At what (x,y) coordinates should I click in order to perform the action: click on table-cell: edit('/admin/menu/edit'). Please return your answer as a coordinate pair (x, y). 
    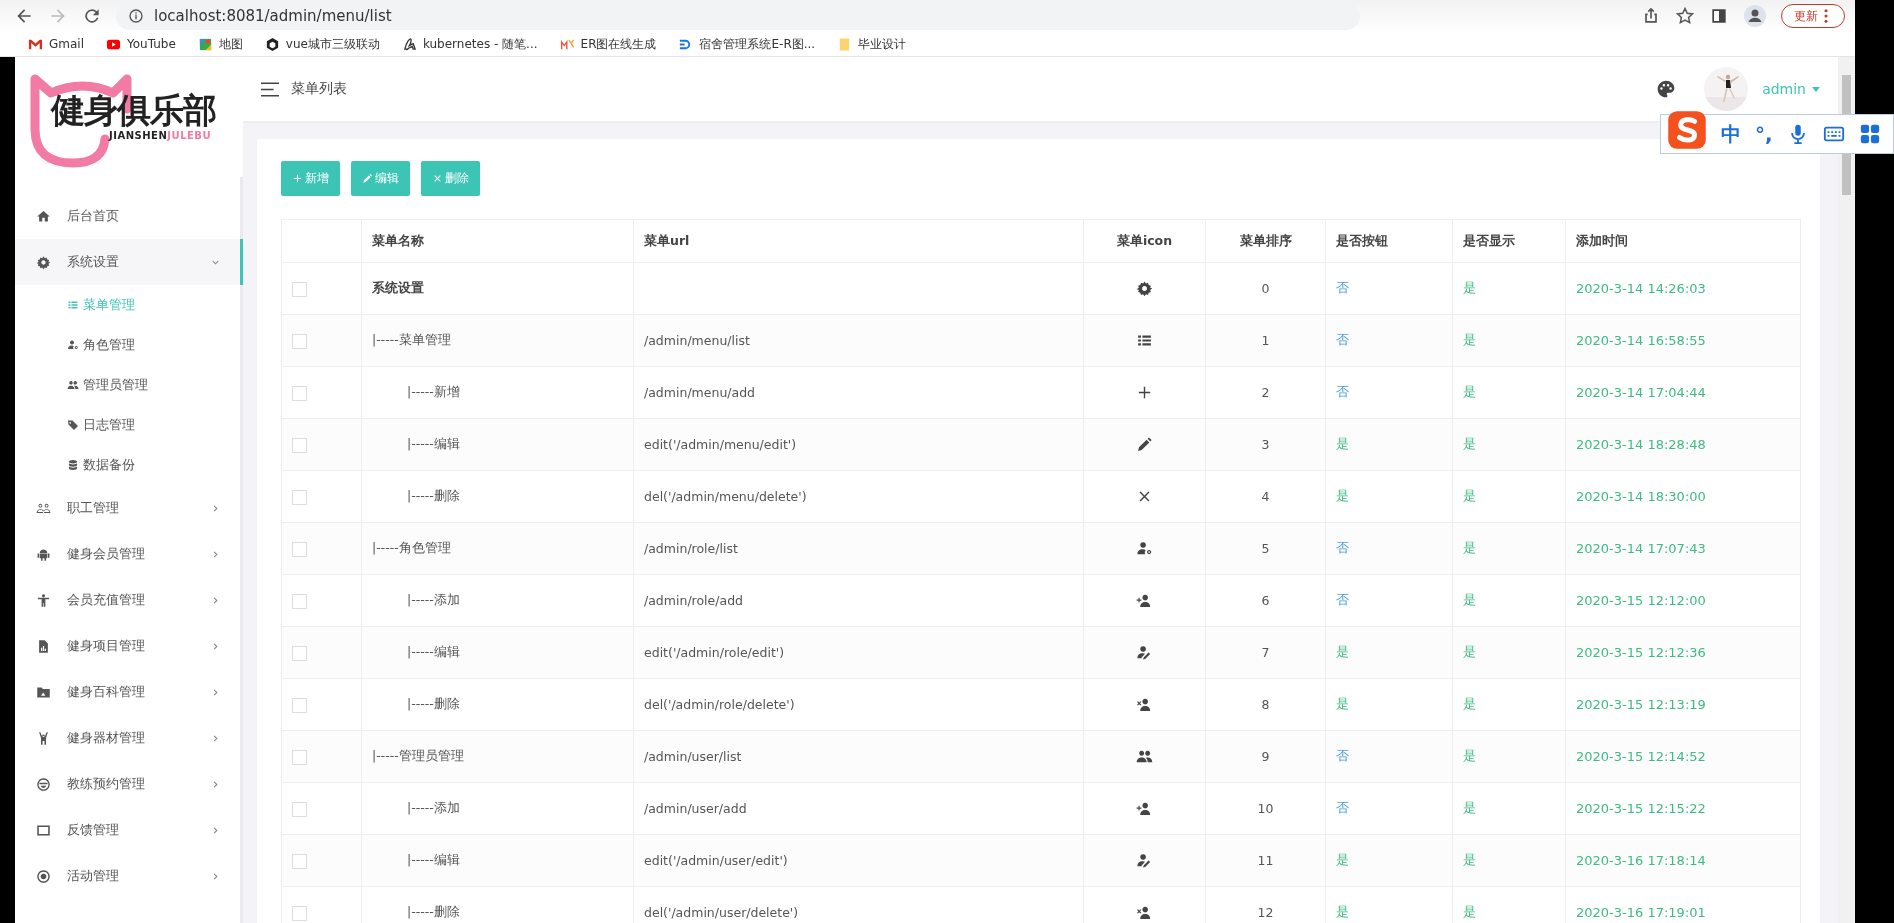
    Looking at the image, I should click on (720, 444).